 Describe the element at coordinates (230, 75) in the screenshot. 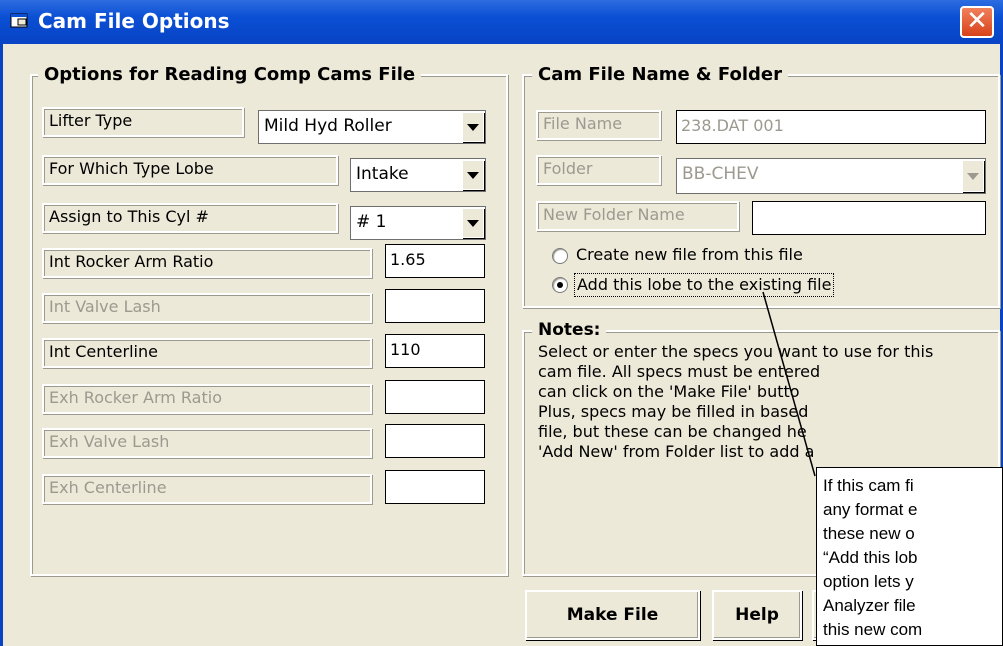

I see `reading-options-title: Options for Reading Comp Cams File` at that location.